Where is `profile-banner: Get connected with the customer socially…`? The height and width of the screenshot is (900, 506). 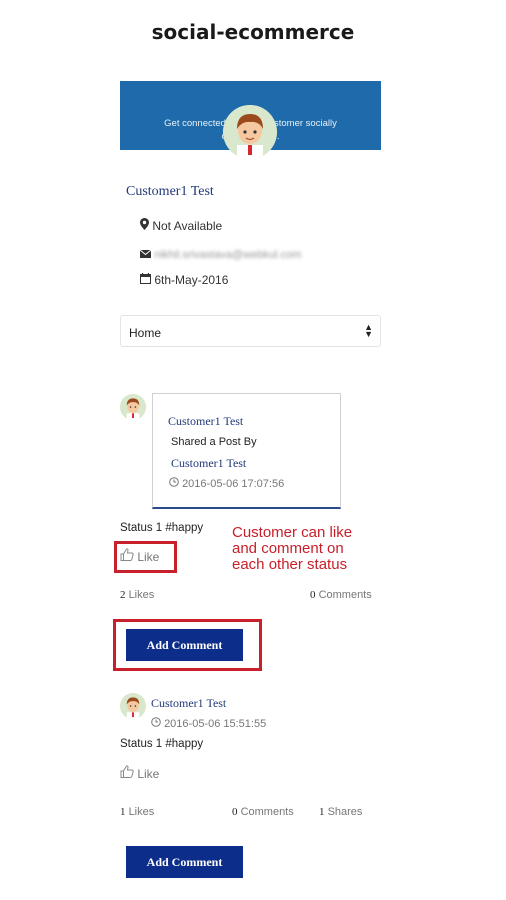 profile-banner: Get connected with the customer socially… is located at coordinates (250, 120).